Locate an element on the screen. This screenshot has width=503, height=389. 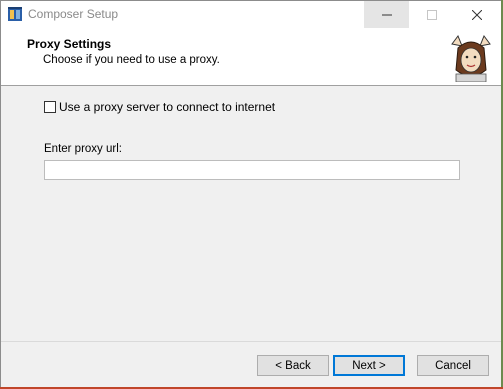
maximize-button is located at coordinates (431, 14).